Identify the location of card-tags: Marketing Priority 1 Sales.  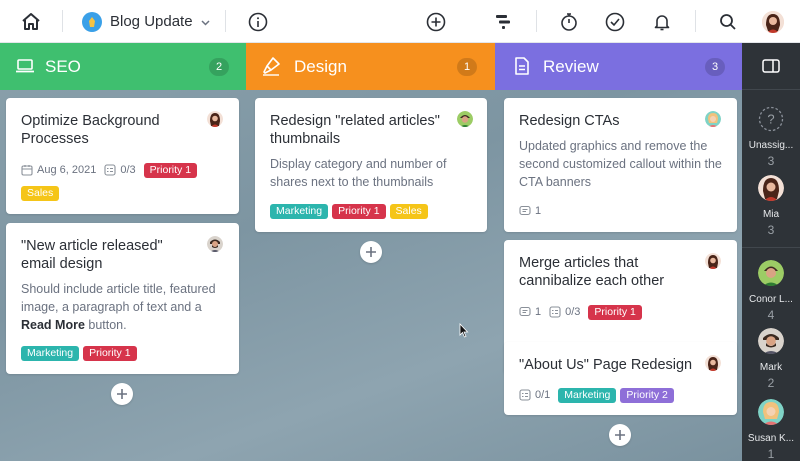
(351, 211).